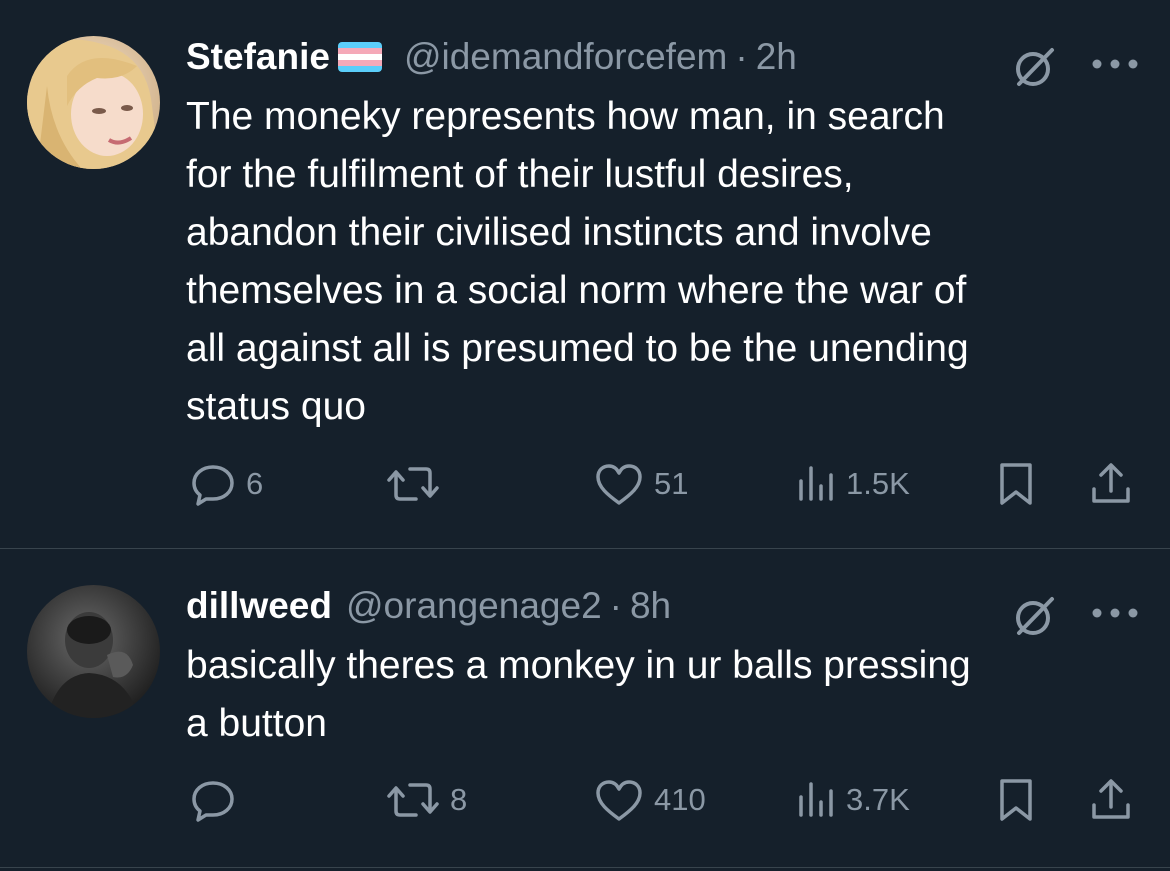 The image size is (1170, 871). I want to click on user-handle: @idemandforcefem, so click(565, 57).